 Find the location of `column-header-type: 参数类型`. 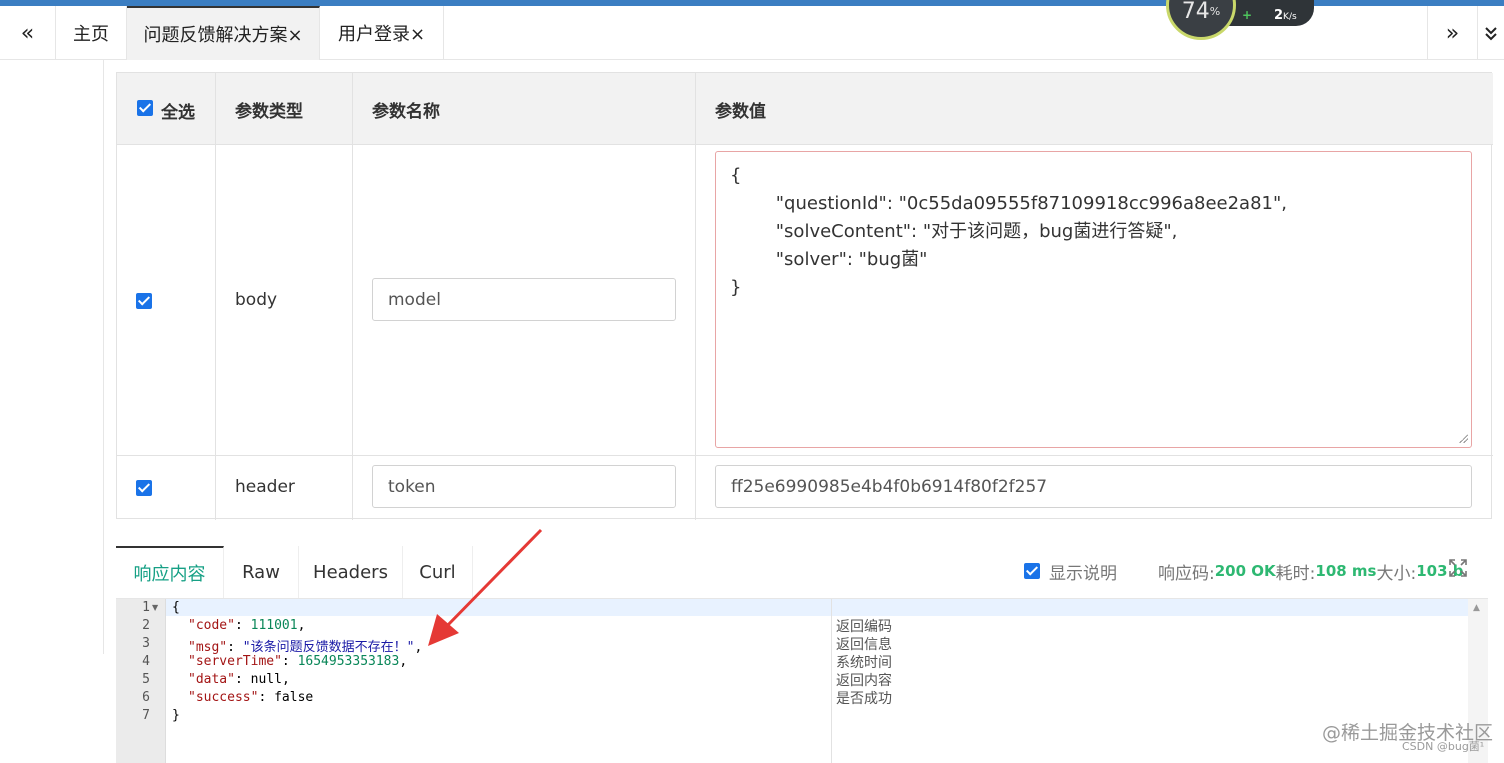

column-header-type: 参数类型 is located at coordinates (269, 112).